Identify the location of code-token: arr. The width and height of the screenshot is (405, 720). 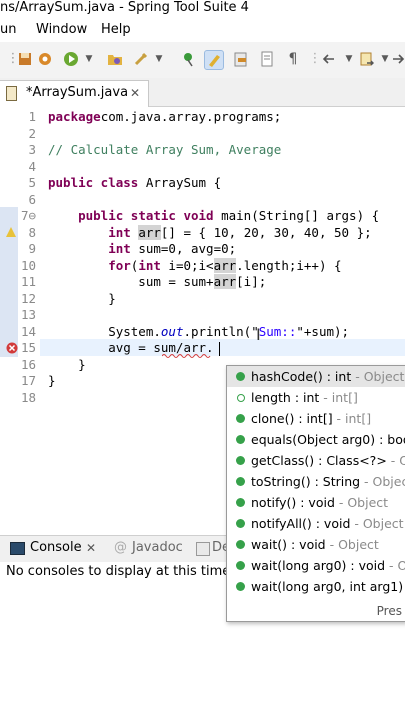
(225, 265).